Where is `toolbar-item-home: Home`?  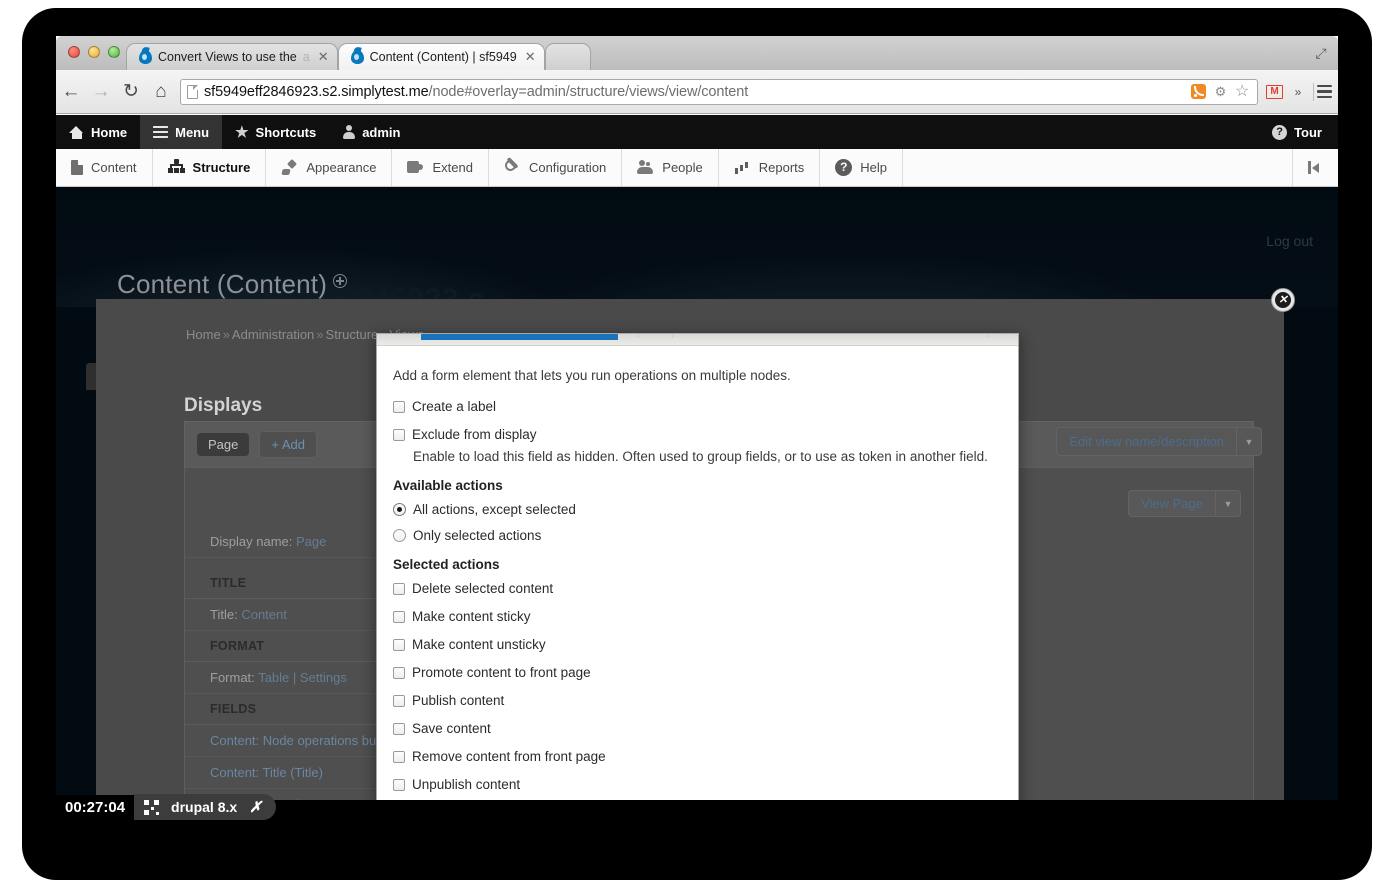 toolbar-item-home: Home is located at coordinates (98, 132).